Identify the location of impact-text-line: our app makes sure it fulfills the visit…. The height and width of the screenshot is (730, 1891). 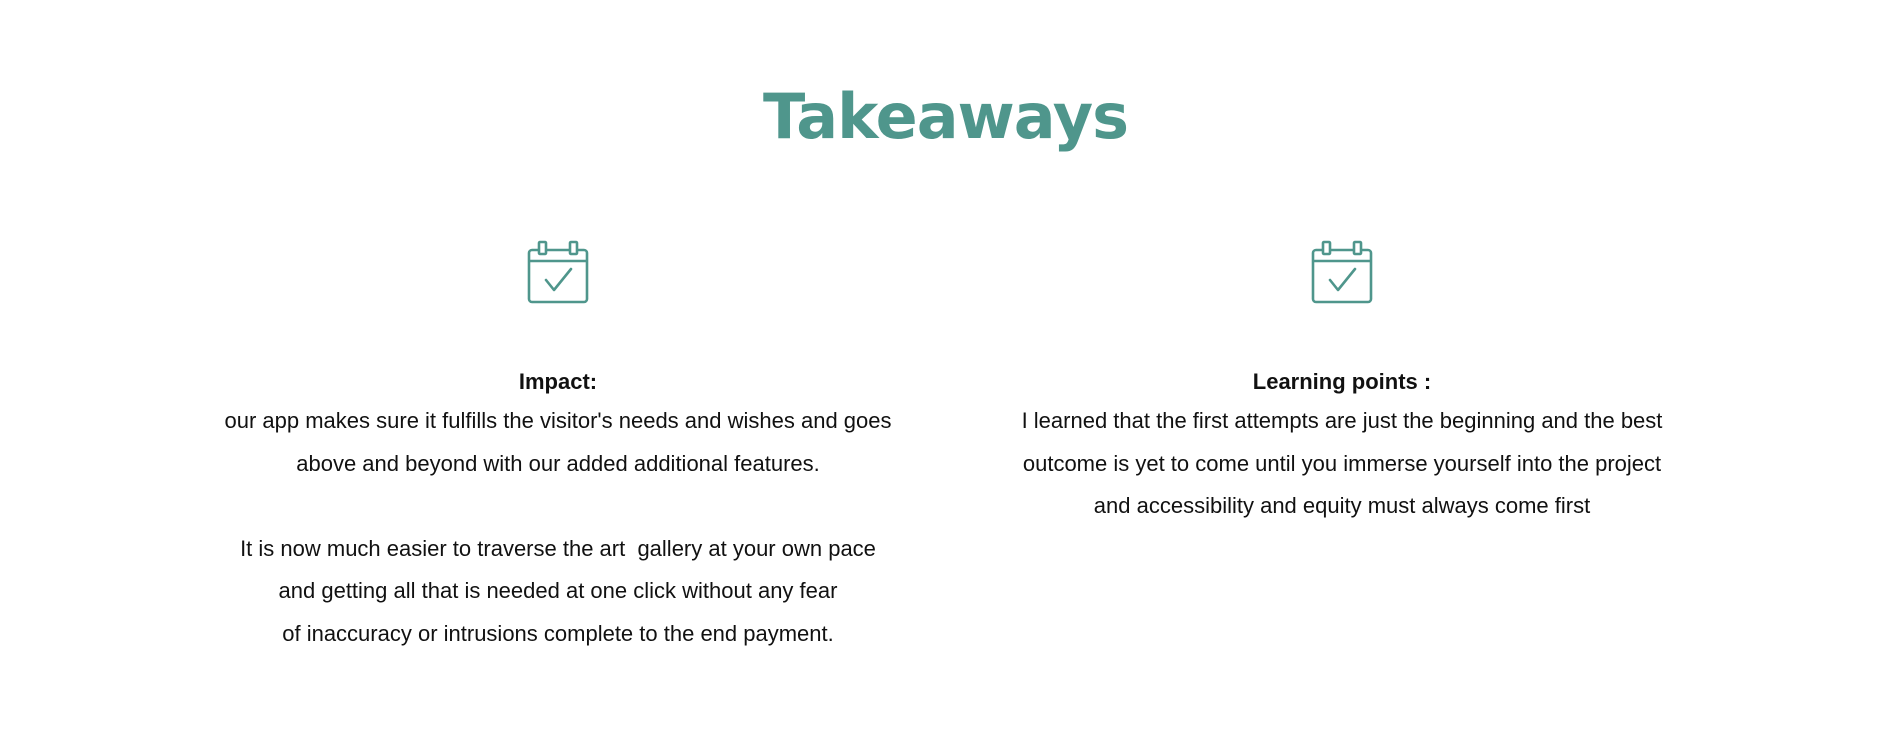
(558, 420).